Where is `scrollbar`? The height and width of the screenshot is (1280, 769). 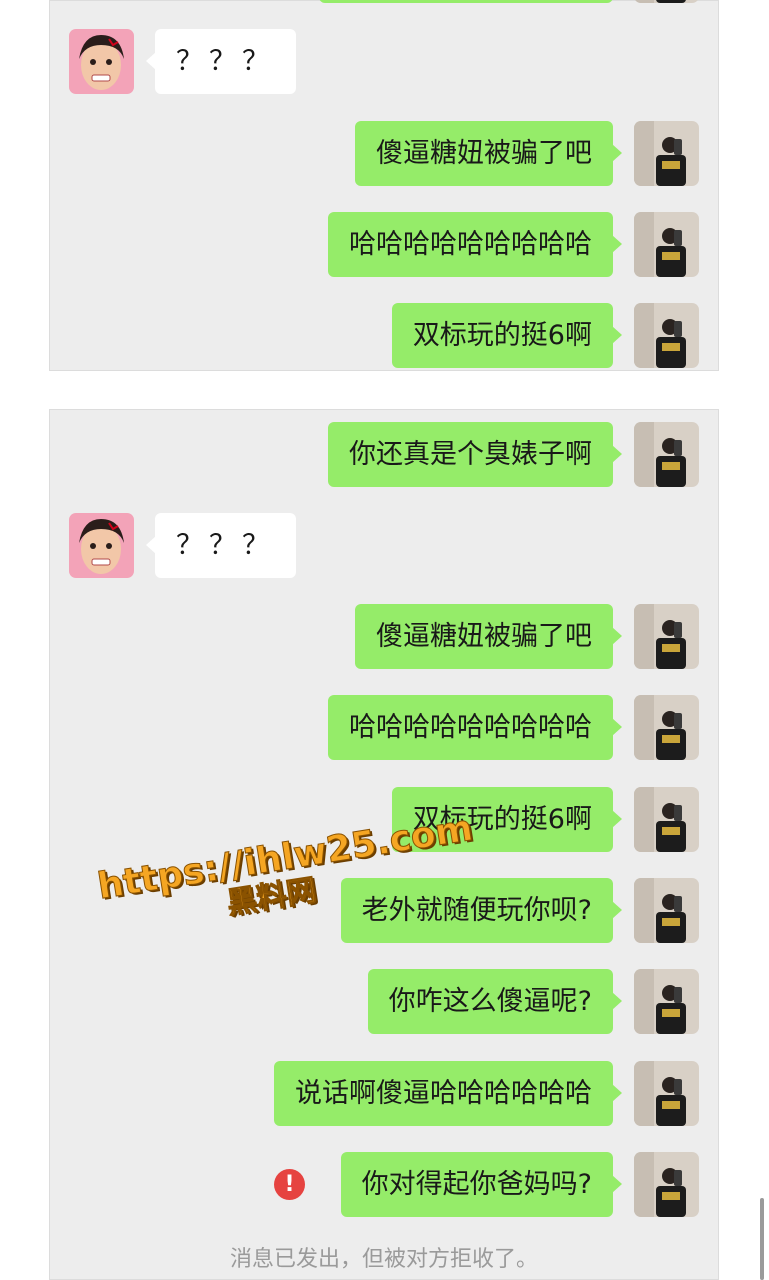 scrollbar is located at coordinates (762, 1239).